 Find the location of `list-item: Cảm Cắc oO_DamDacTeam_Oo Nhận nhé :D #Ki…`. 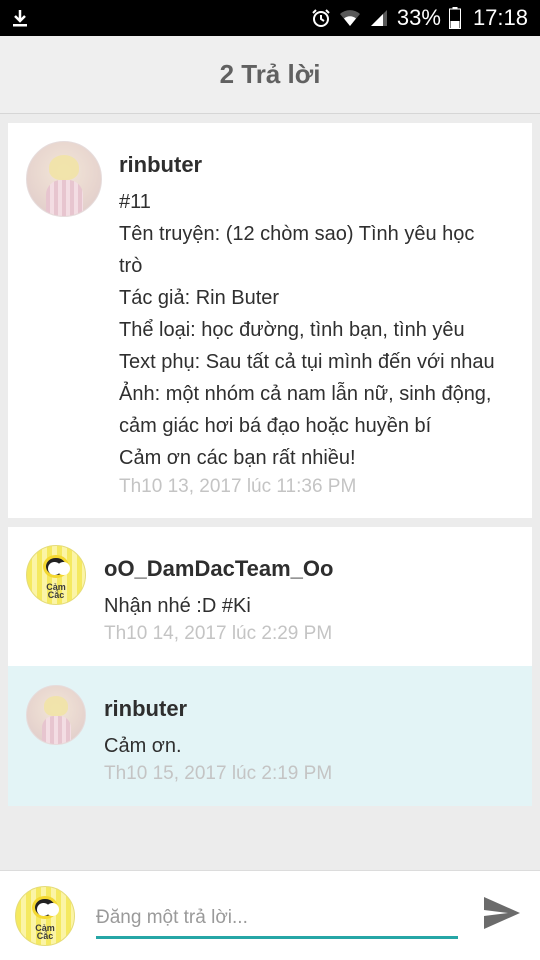

list-item: Cảm Cắc oO_DamDacTeam_Oo Nhận nhé :D #Ki… is located at coordinates (270, 596).